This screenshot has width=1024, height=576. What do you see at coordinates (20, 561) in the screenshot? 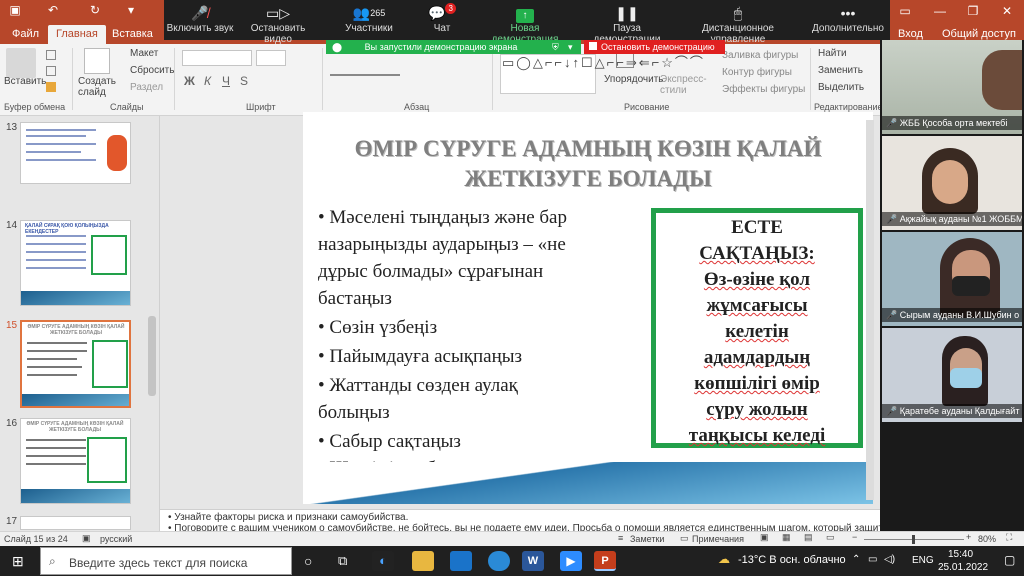
I see `start-icon: ⊞` at bounding box center [20, 561].